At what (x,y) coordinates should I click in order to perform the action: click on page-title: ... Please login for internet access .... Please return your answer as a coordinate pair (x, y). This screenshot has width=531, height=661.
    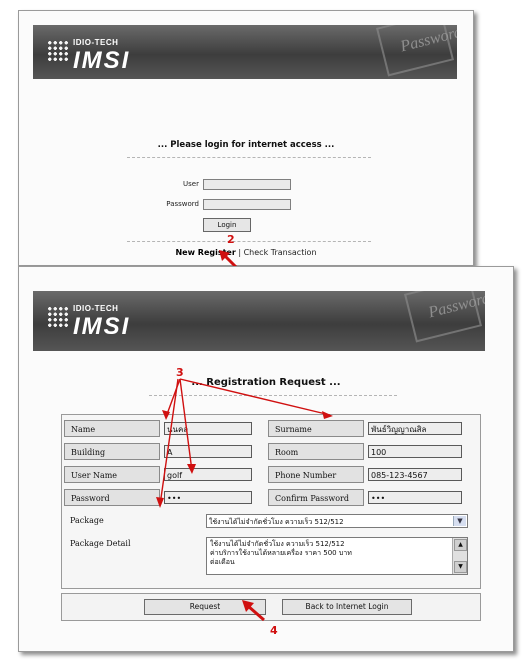
    Looking at the image, I should click on (246, 145).